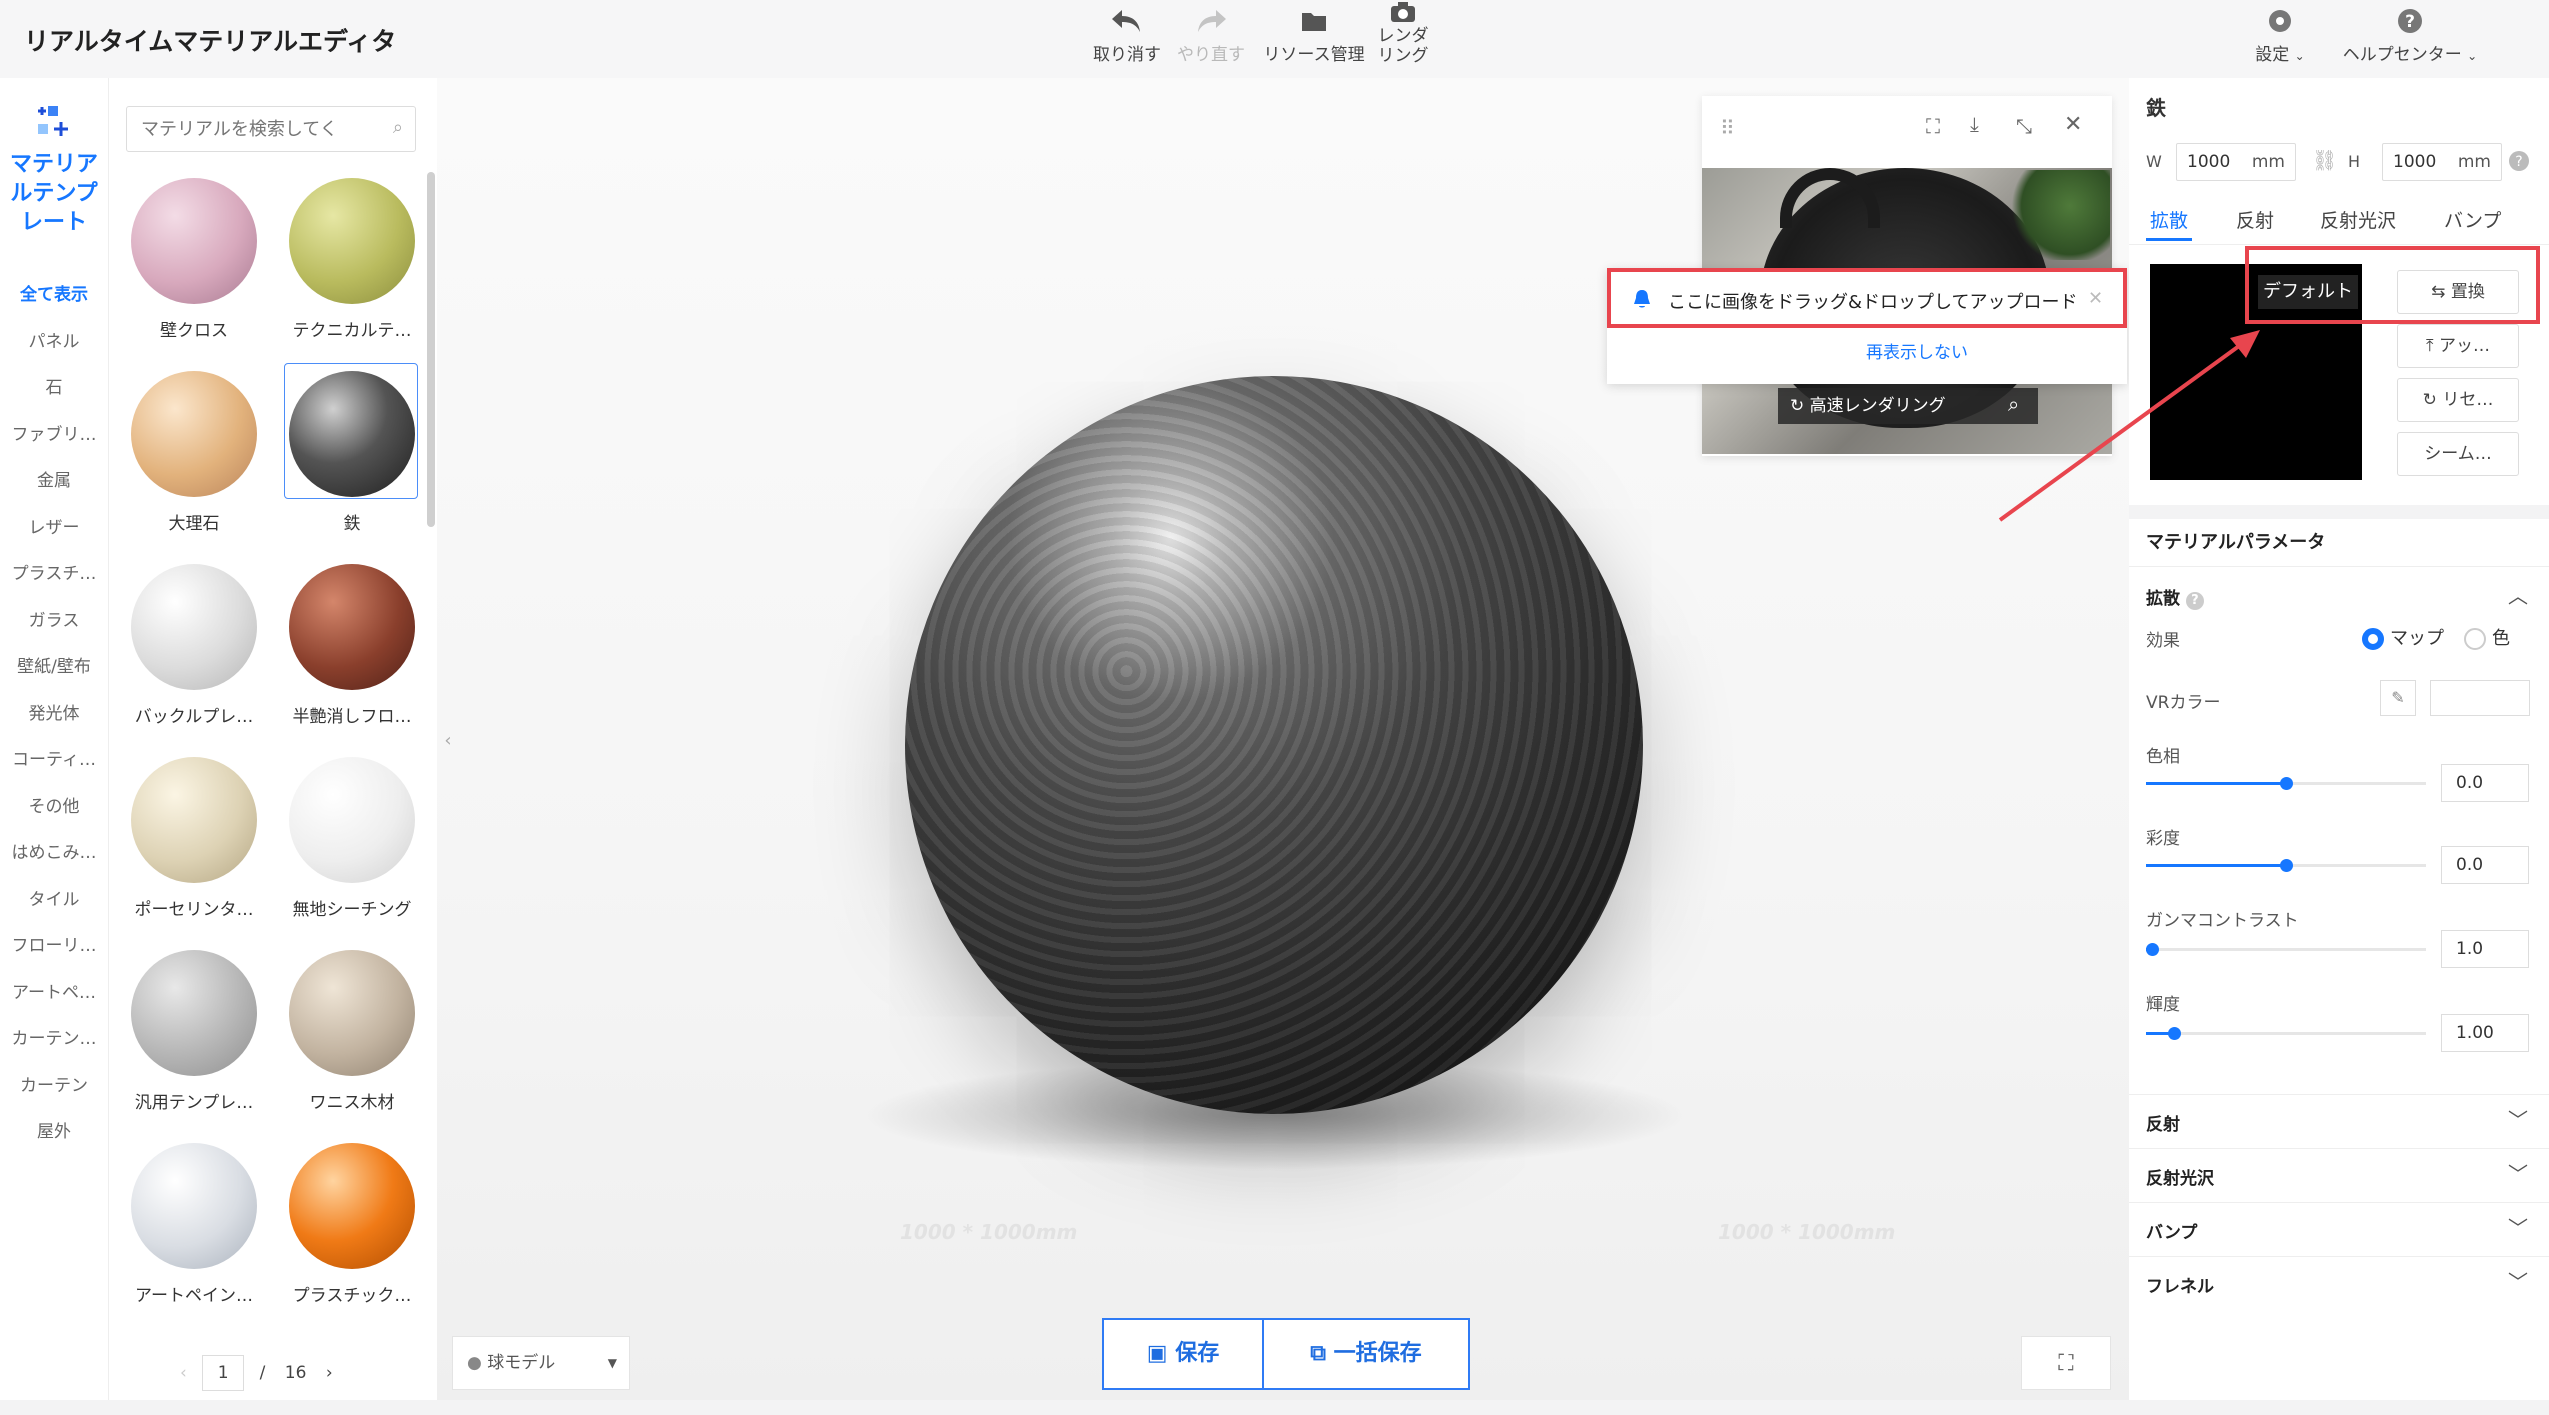 This screenshot has height=1415, width=2549. Describe the element at coordinates (54, 618) in the screenshot. I see `category-item: ガラス` at that location.